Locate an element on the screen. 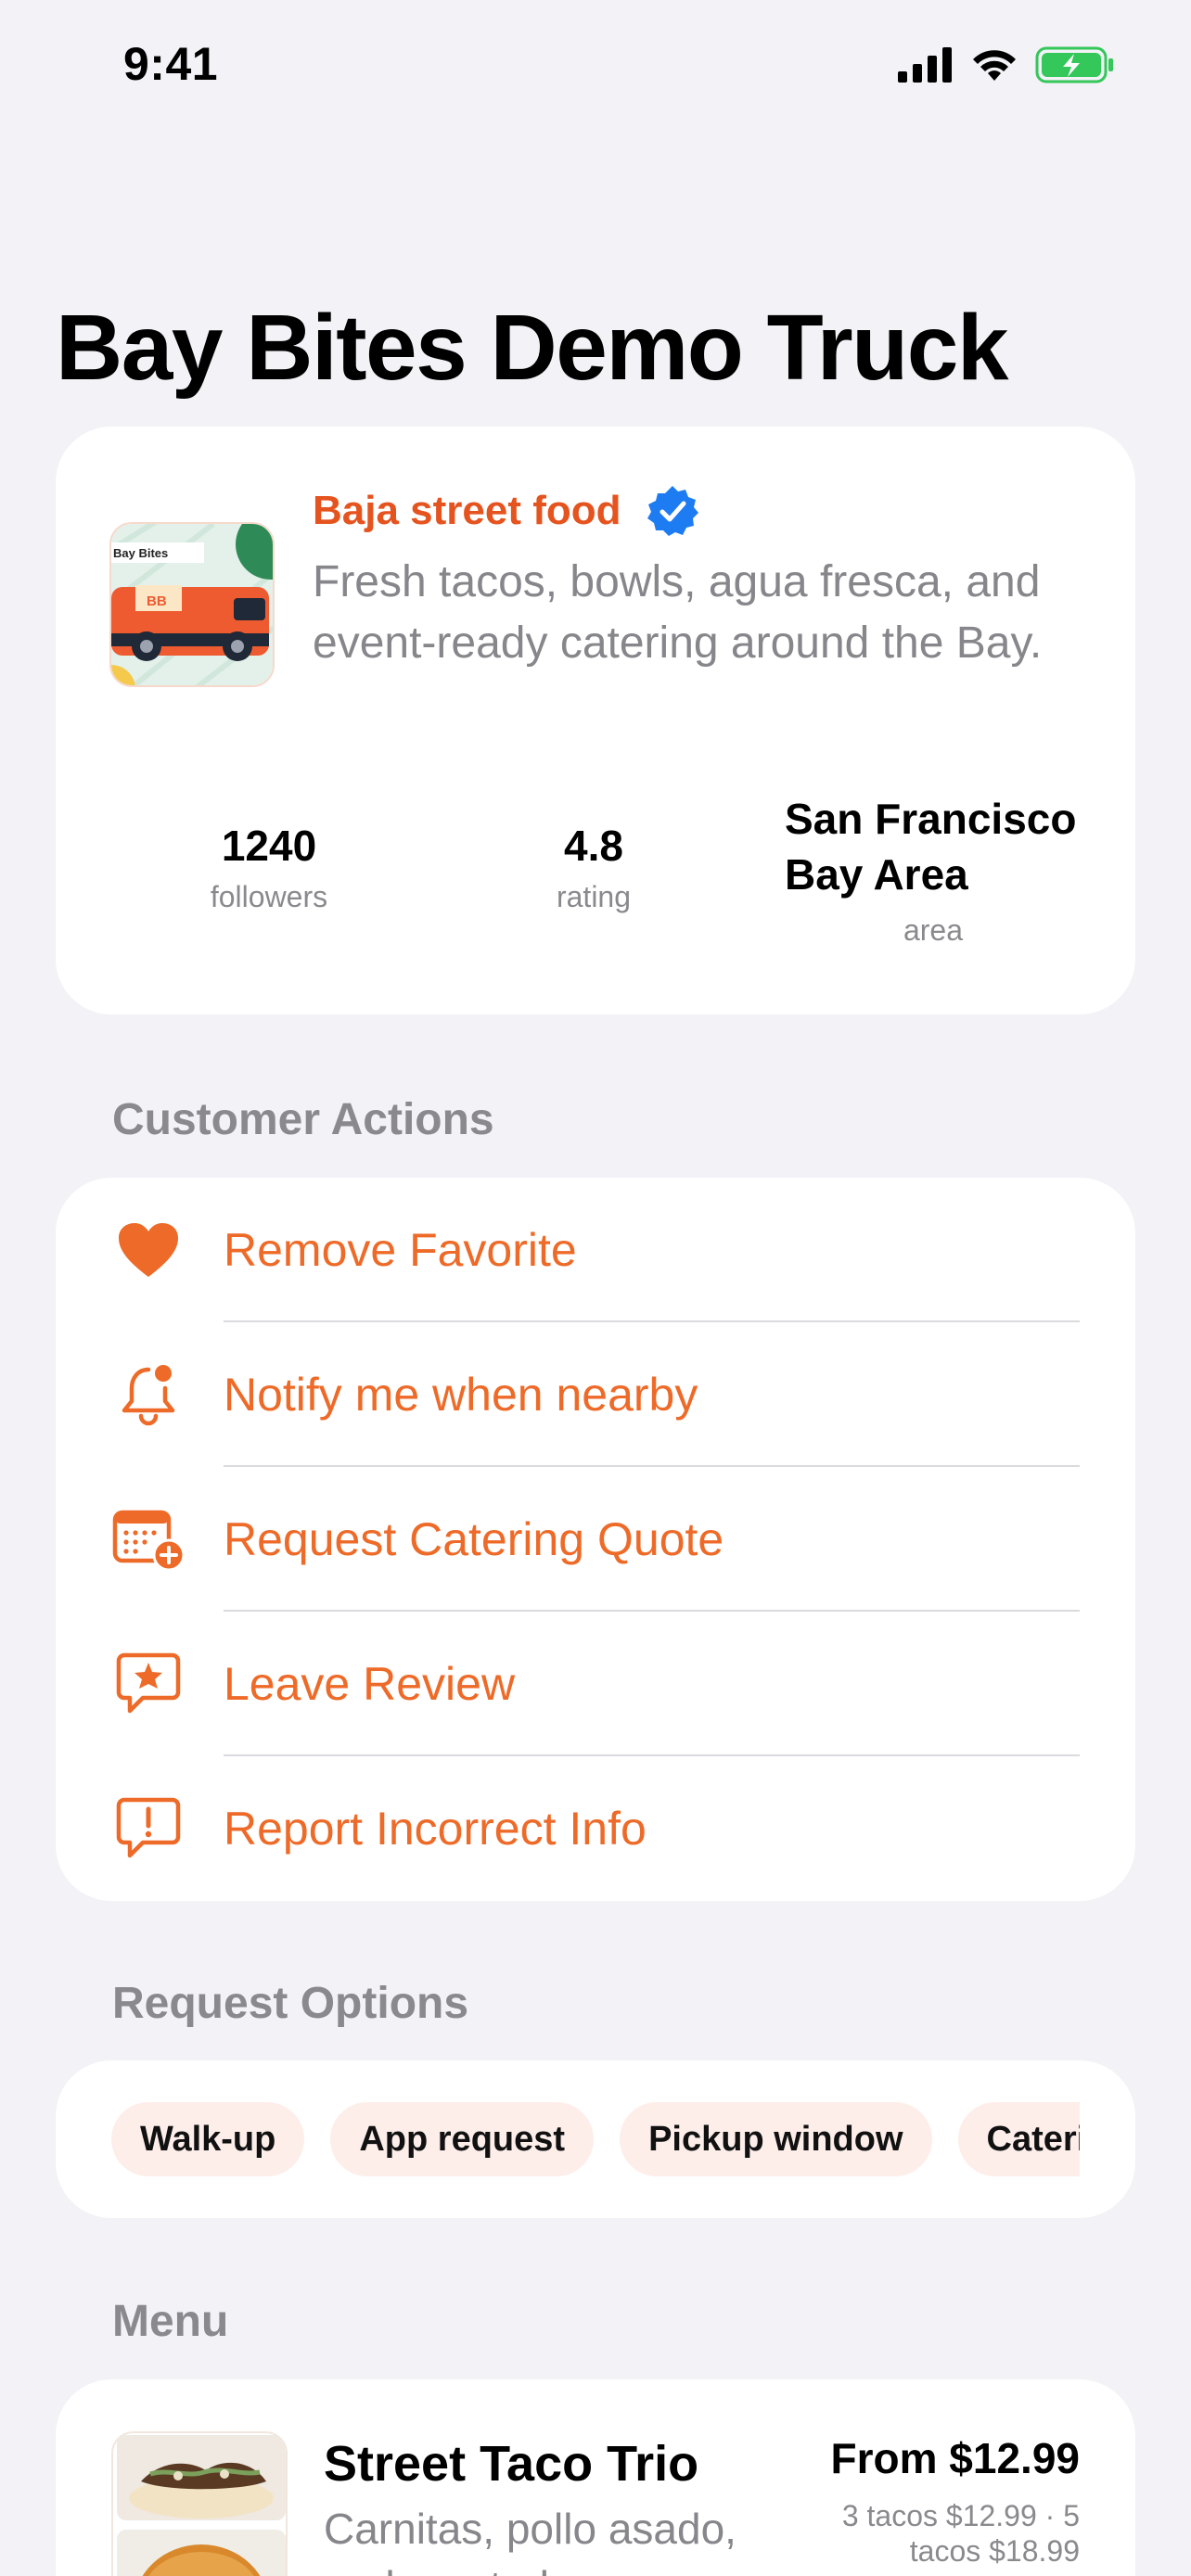  chip-walk-up: Walk-up is located at coordinates (208, 2139).